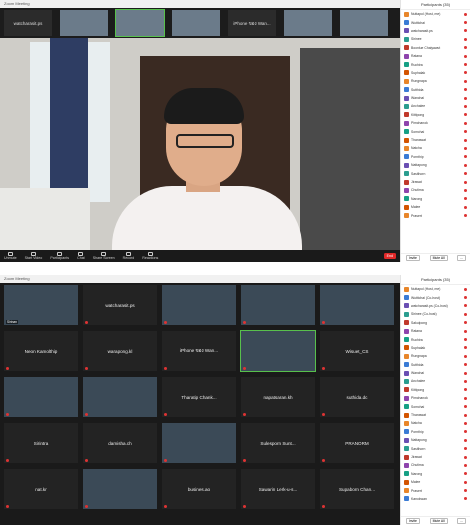  What do you see at coordinates (41, 305) in the screenshot?
I see `gallery-tile: Sirinan` at bounding box center [41, 305].